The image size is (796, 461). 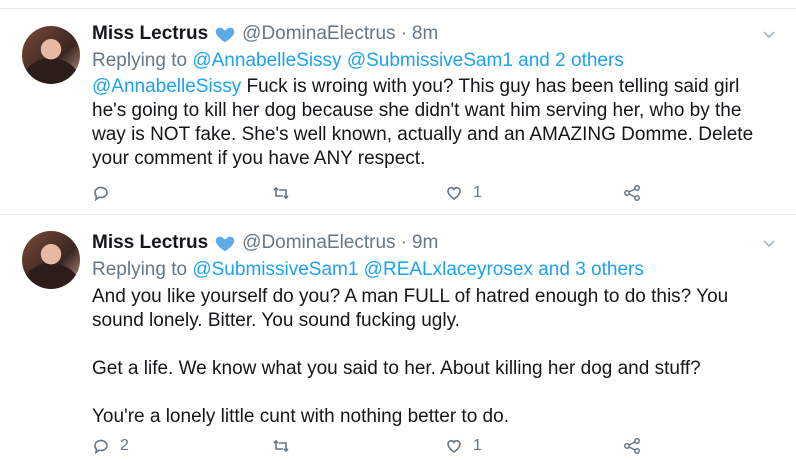 What do you see at coordinates (362, 269) in the screenshot?
I see `replying-users-link: @SubmissiveSam1 @REALxlaceyrosex` at bounding box center [362, 269].